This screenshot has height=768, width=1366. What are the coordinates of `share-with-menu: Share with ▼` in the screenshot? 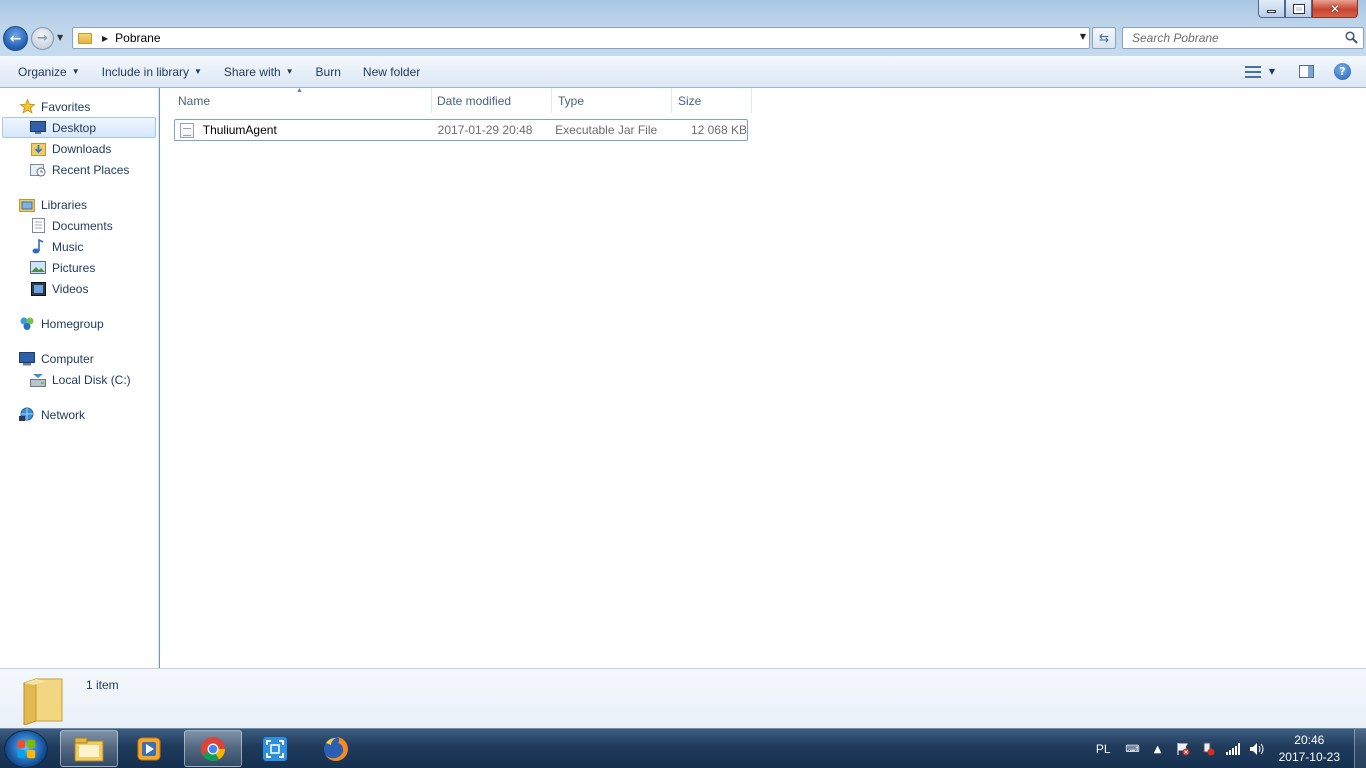 It's located at (259, 72).